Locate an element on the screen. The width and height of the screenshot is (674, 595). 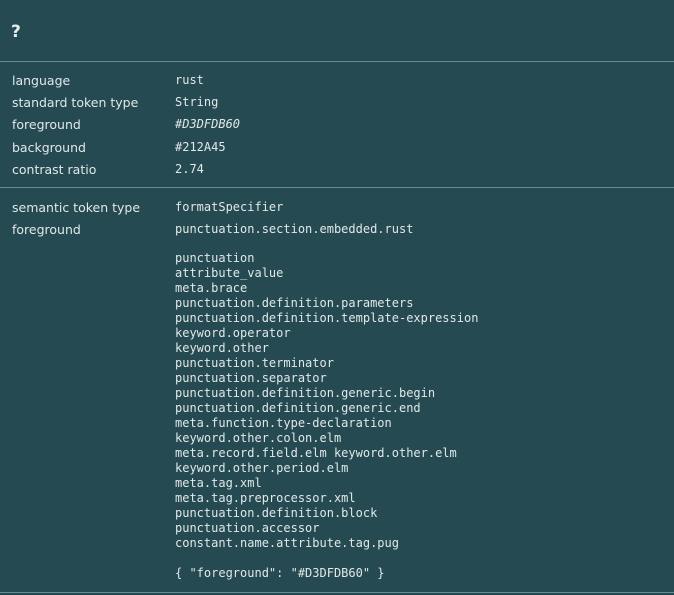
scope-item: punctuation.definition.generic.end is located at coordinates (298, 408).